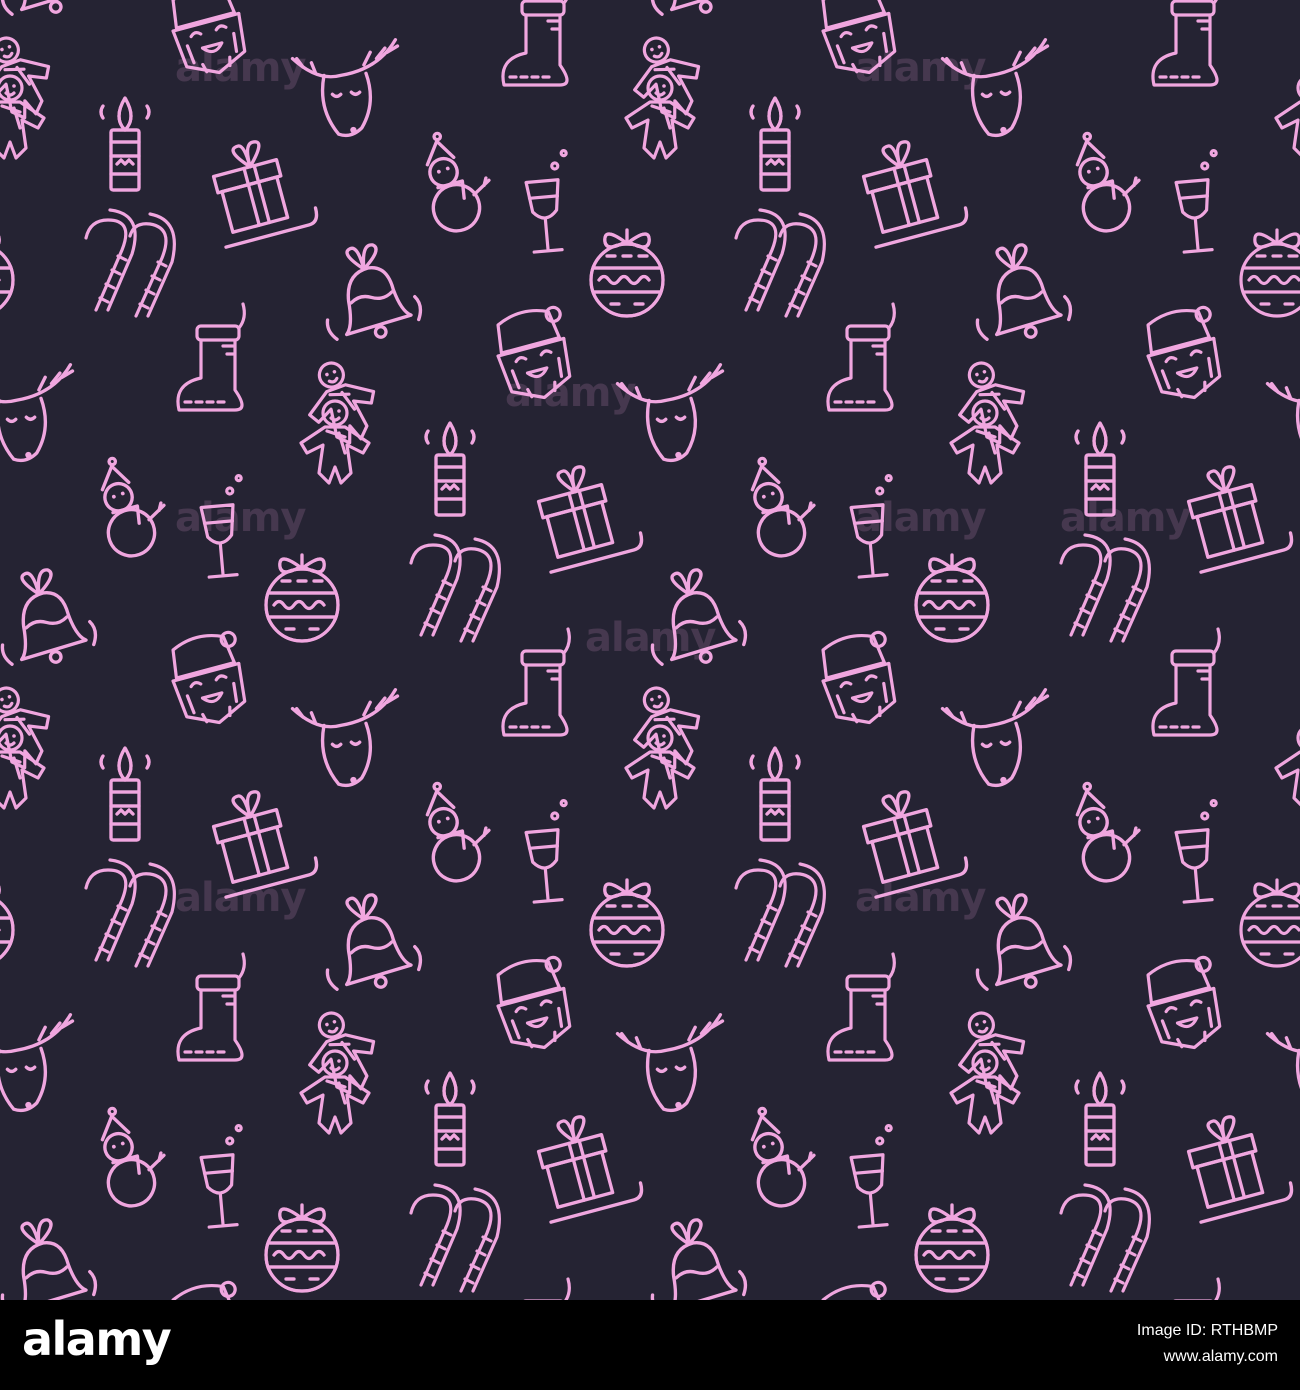 Image resolution: width=1300 pixels, height=1390 pixels. I want to click on image-id-text: Image ID: RTHBMP, so click(1207, 1330).